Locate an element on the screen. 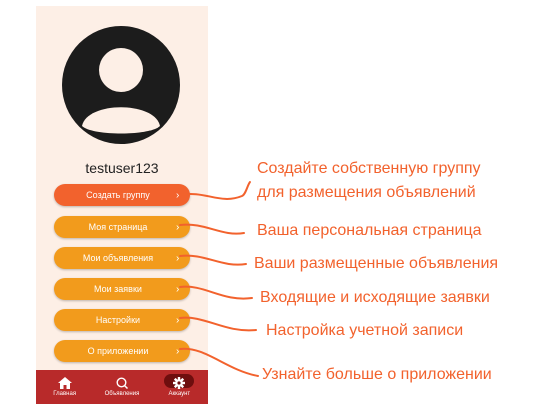 This screenshot has width=549, height=409. annotation-create-group-line1: Создайте собственную группу is located at coordinates (369, 168).